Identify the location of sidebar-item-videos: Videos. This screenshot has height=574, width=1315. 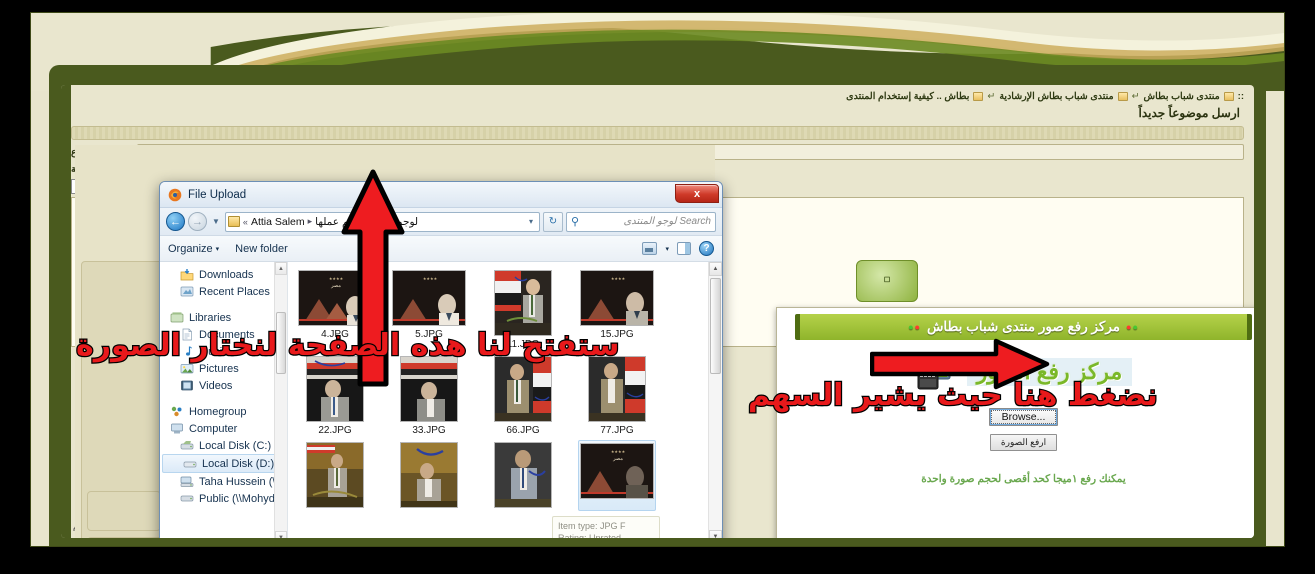
(223, 385).